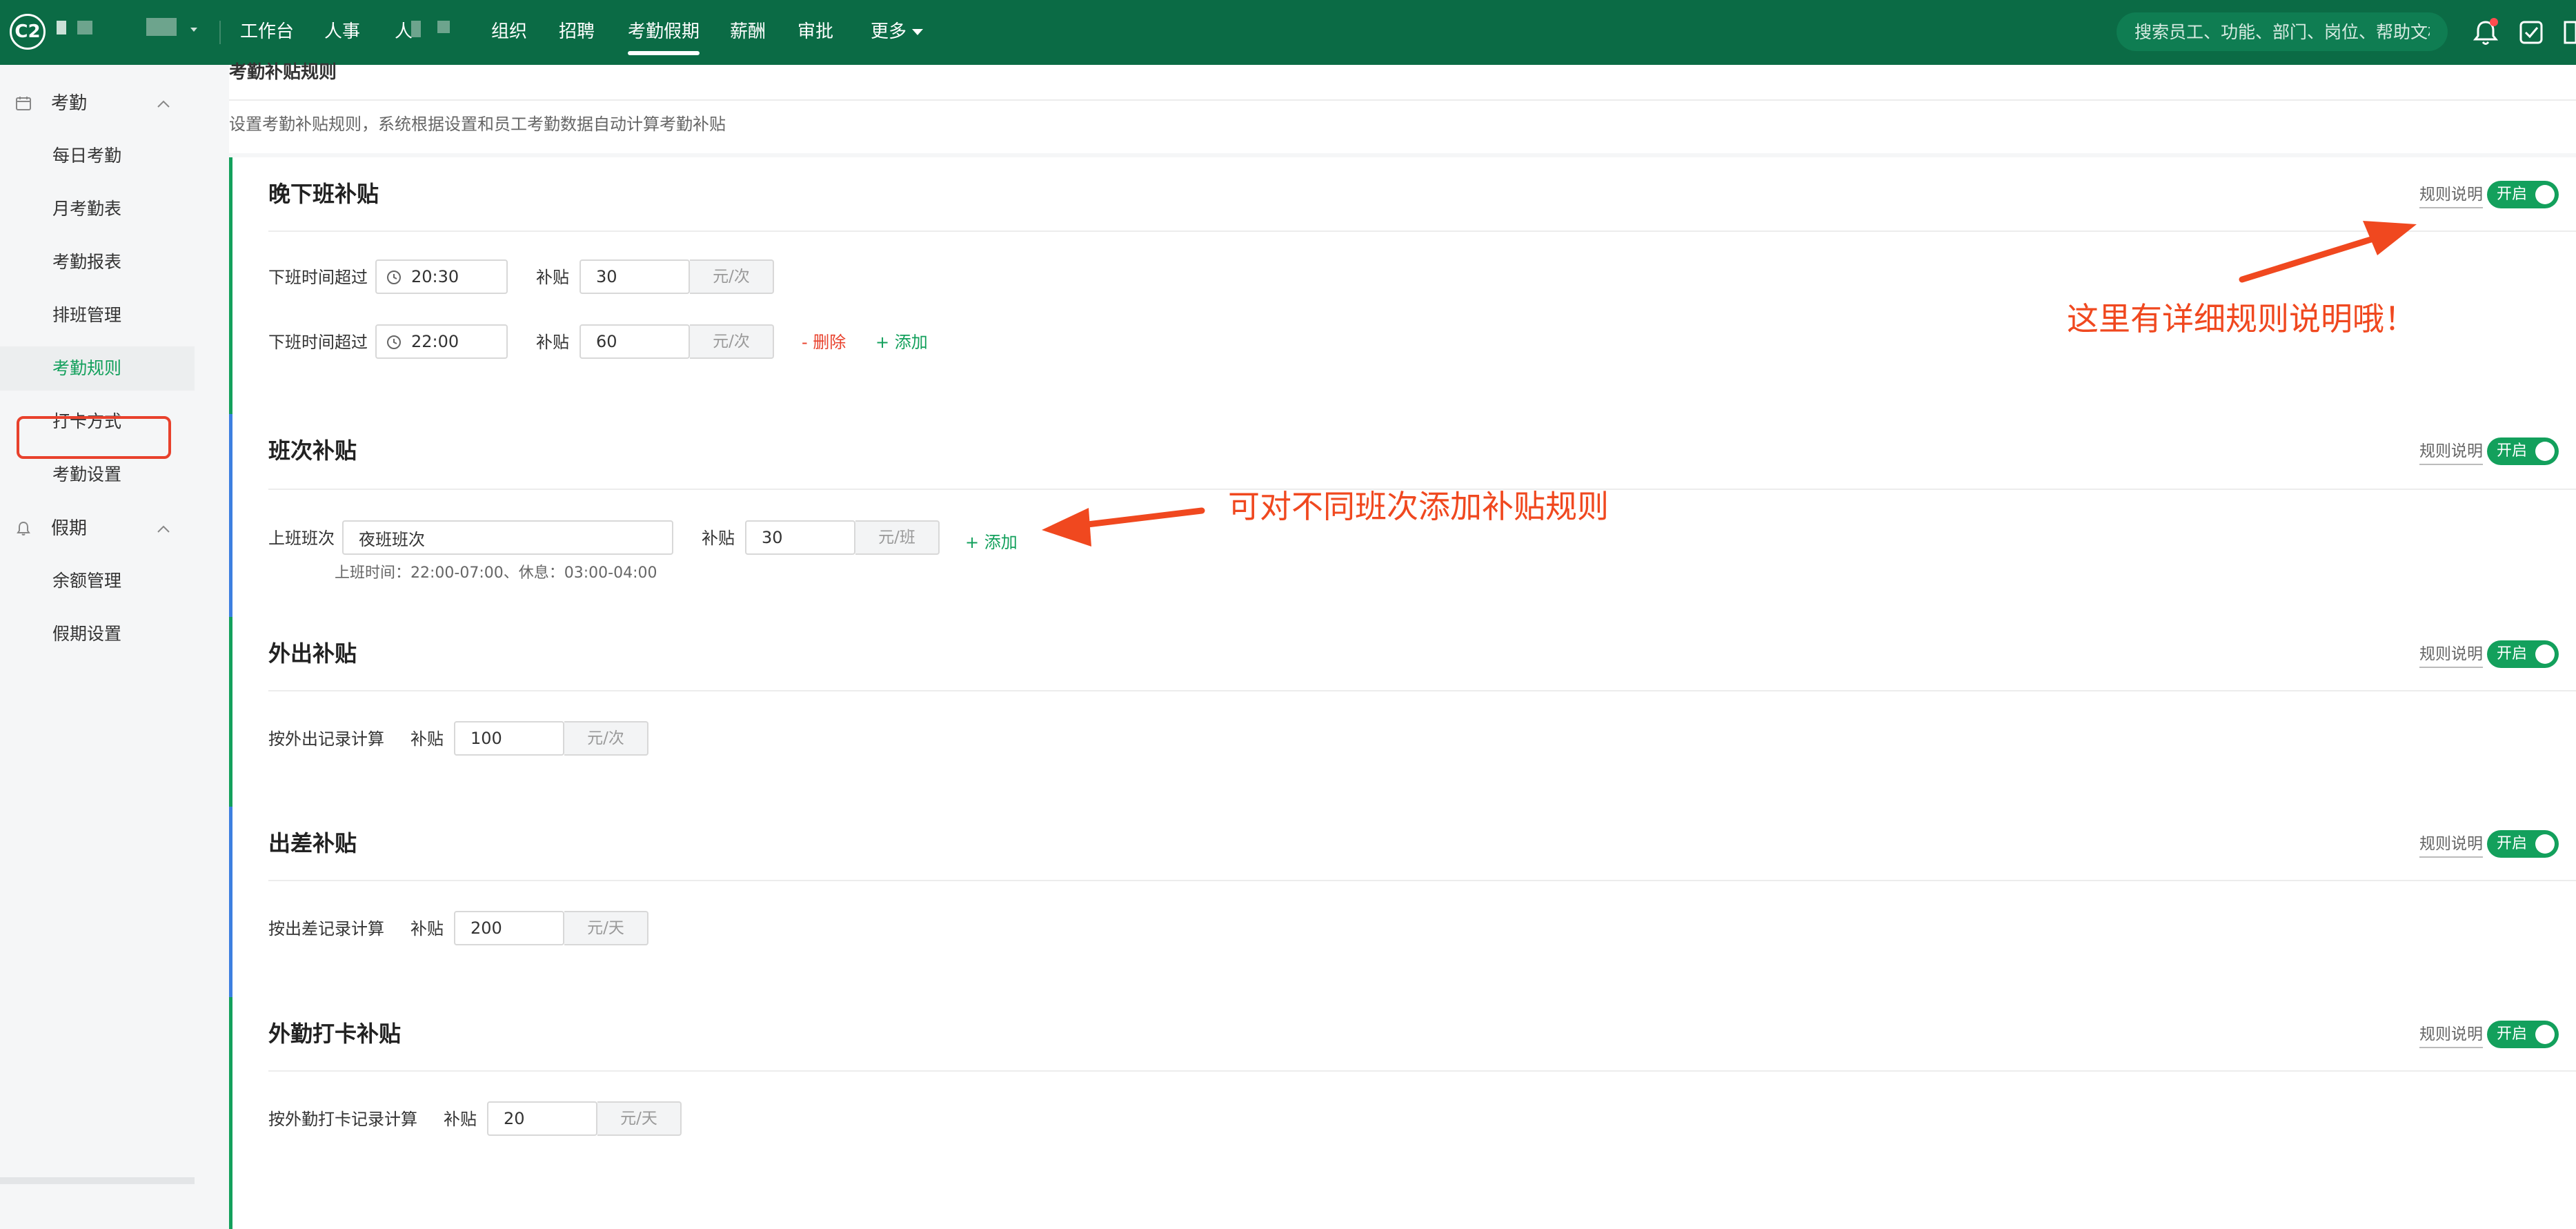 The image size is (2576, 1229). Describe the element at coordinates (220, 32) in the screenshot. I see `nav-divider` at that location.